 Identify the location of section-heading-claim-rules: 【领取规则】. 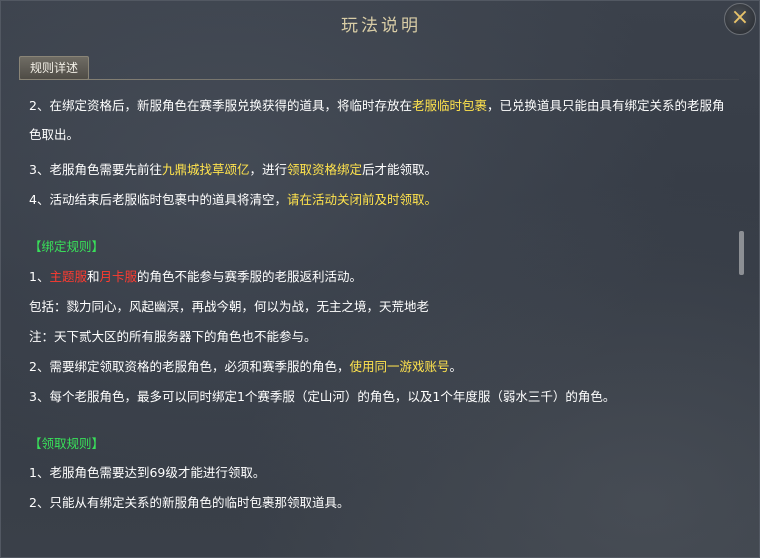
(67, 443).